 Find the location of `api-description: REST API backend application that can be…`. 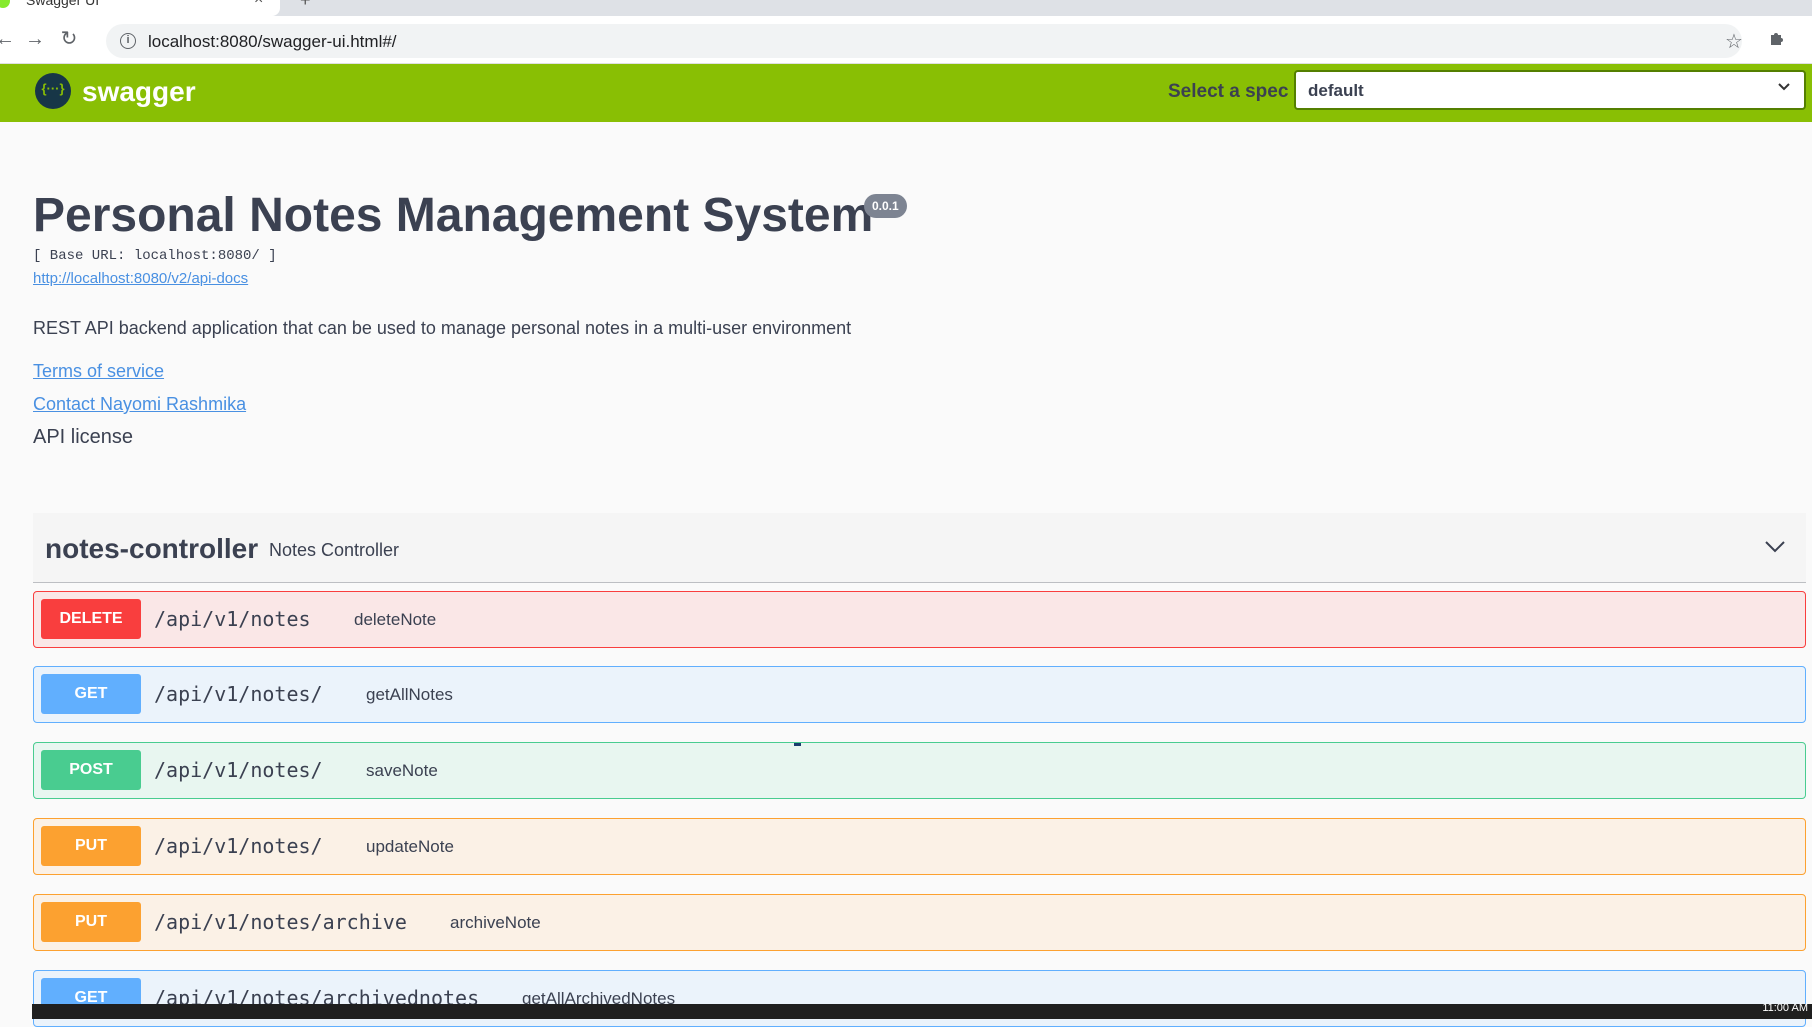

api-description: REST API backend application that can be… is located at coordinates (442, 328).